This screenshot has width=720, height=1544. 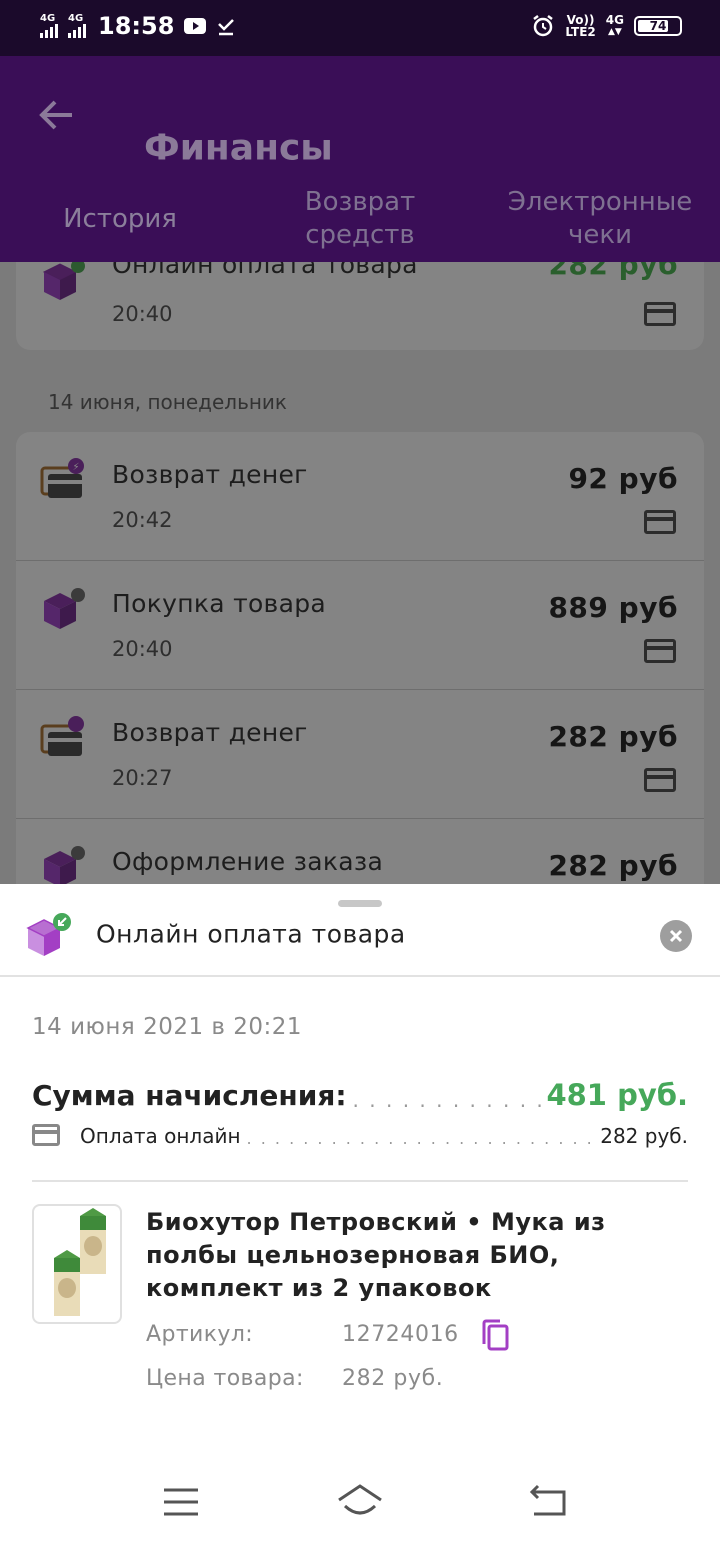 I want to click on transaction-time: 20:42, so click(x=142, y=520).